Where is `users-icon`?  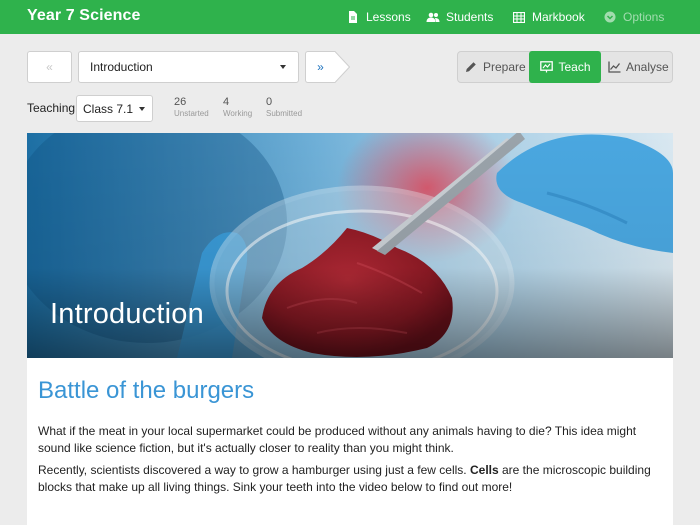
users-icon is located at coordinates (433, 17).